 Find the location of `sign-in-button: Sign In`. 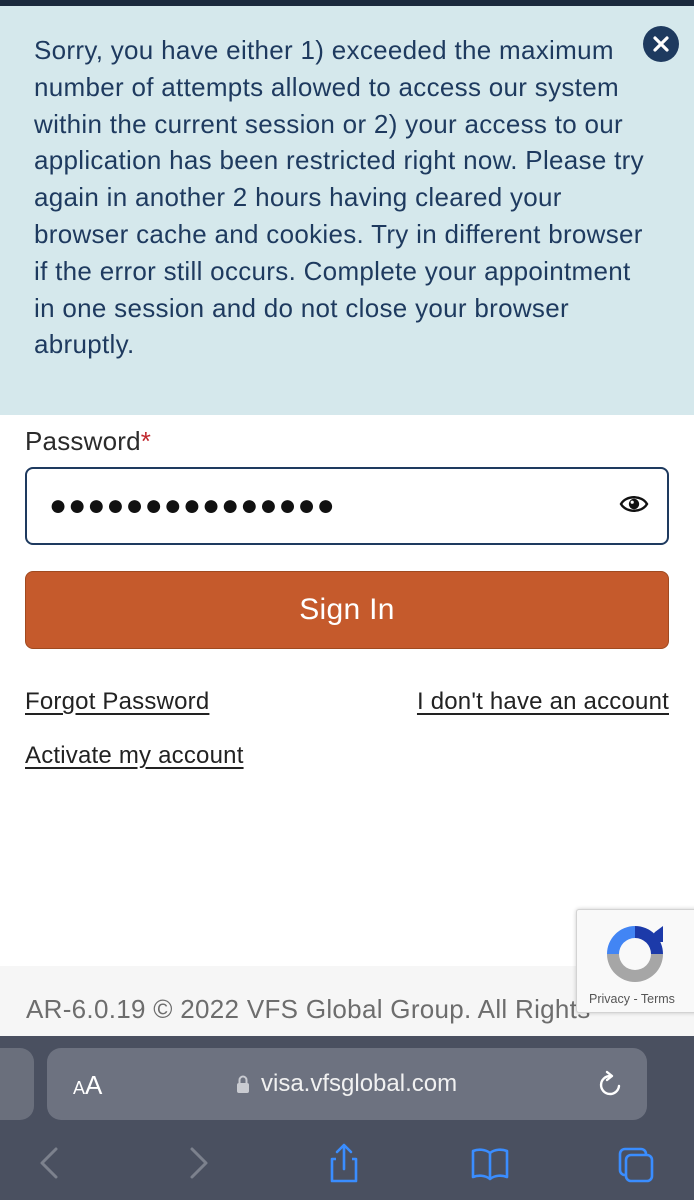

sign-in-button: Sign In is located at coordinates (347, 610).